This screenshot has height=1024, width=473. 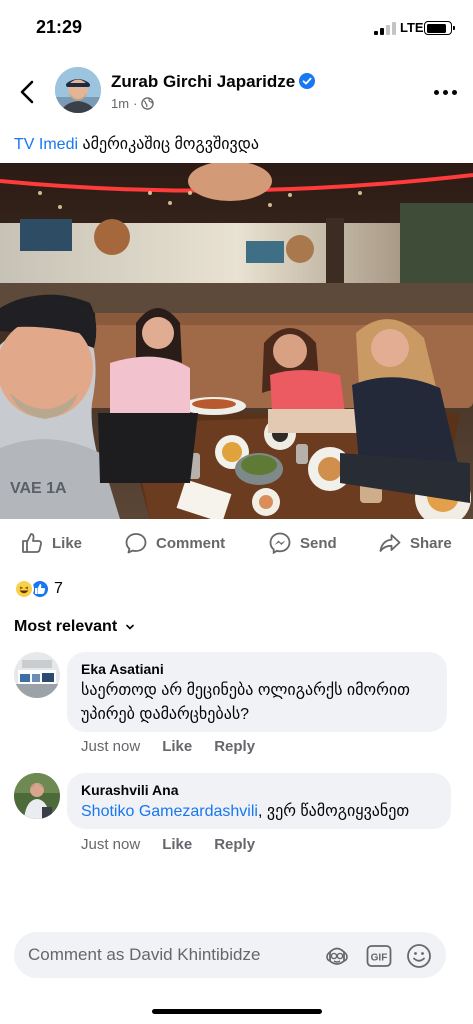 What do you see at coordinates (333, 811) in the screenshot?
I see `comment-text-rest: , ვერ წამოგიყვანეთ` at bounding box center [333, 811].